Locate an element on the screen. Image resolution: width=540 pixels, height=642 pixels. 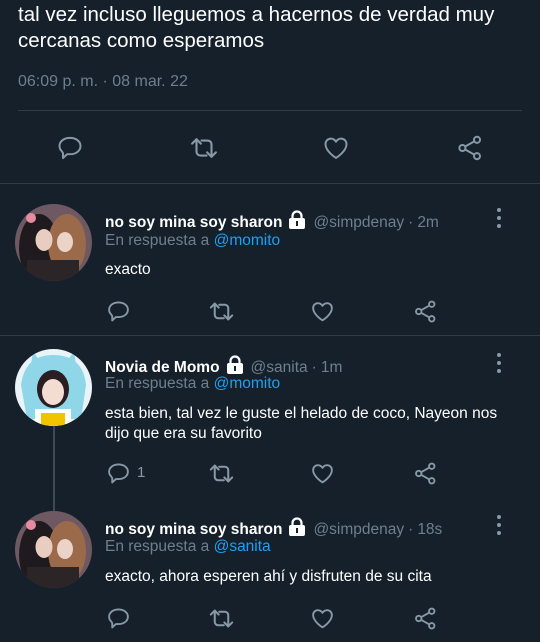
reply-time: 18s is located at coordinates (430, 529).